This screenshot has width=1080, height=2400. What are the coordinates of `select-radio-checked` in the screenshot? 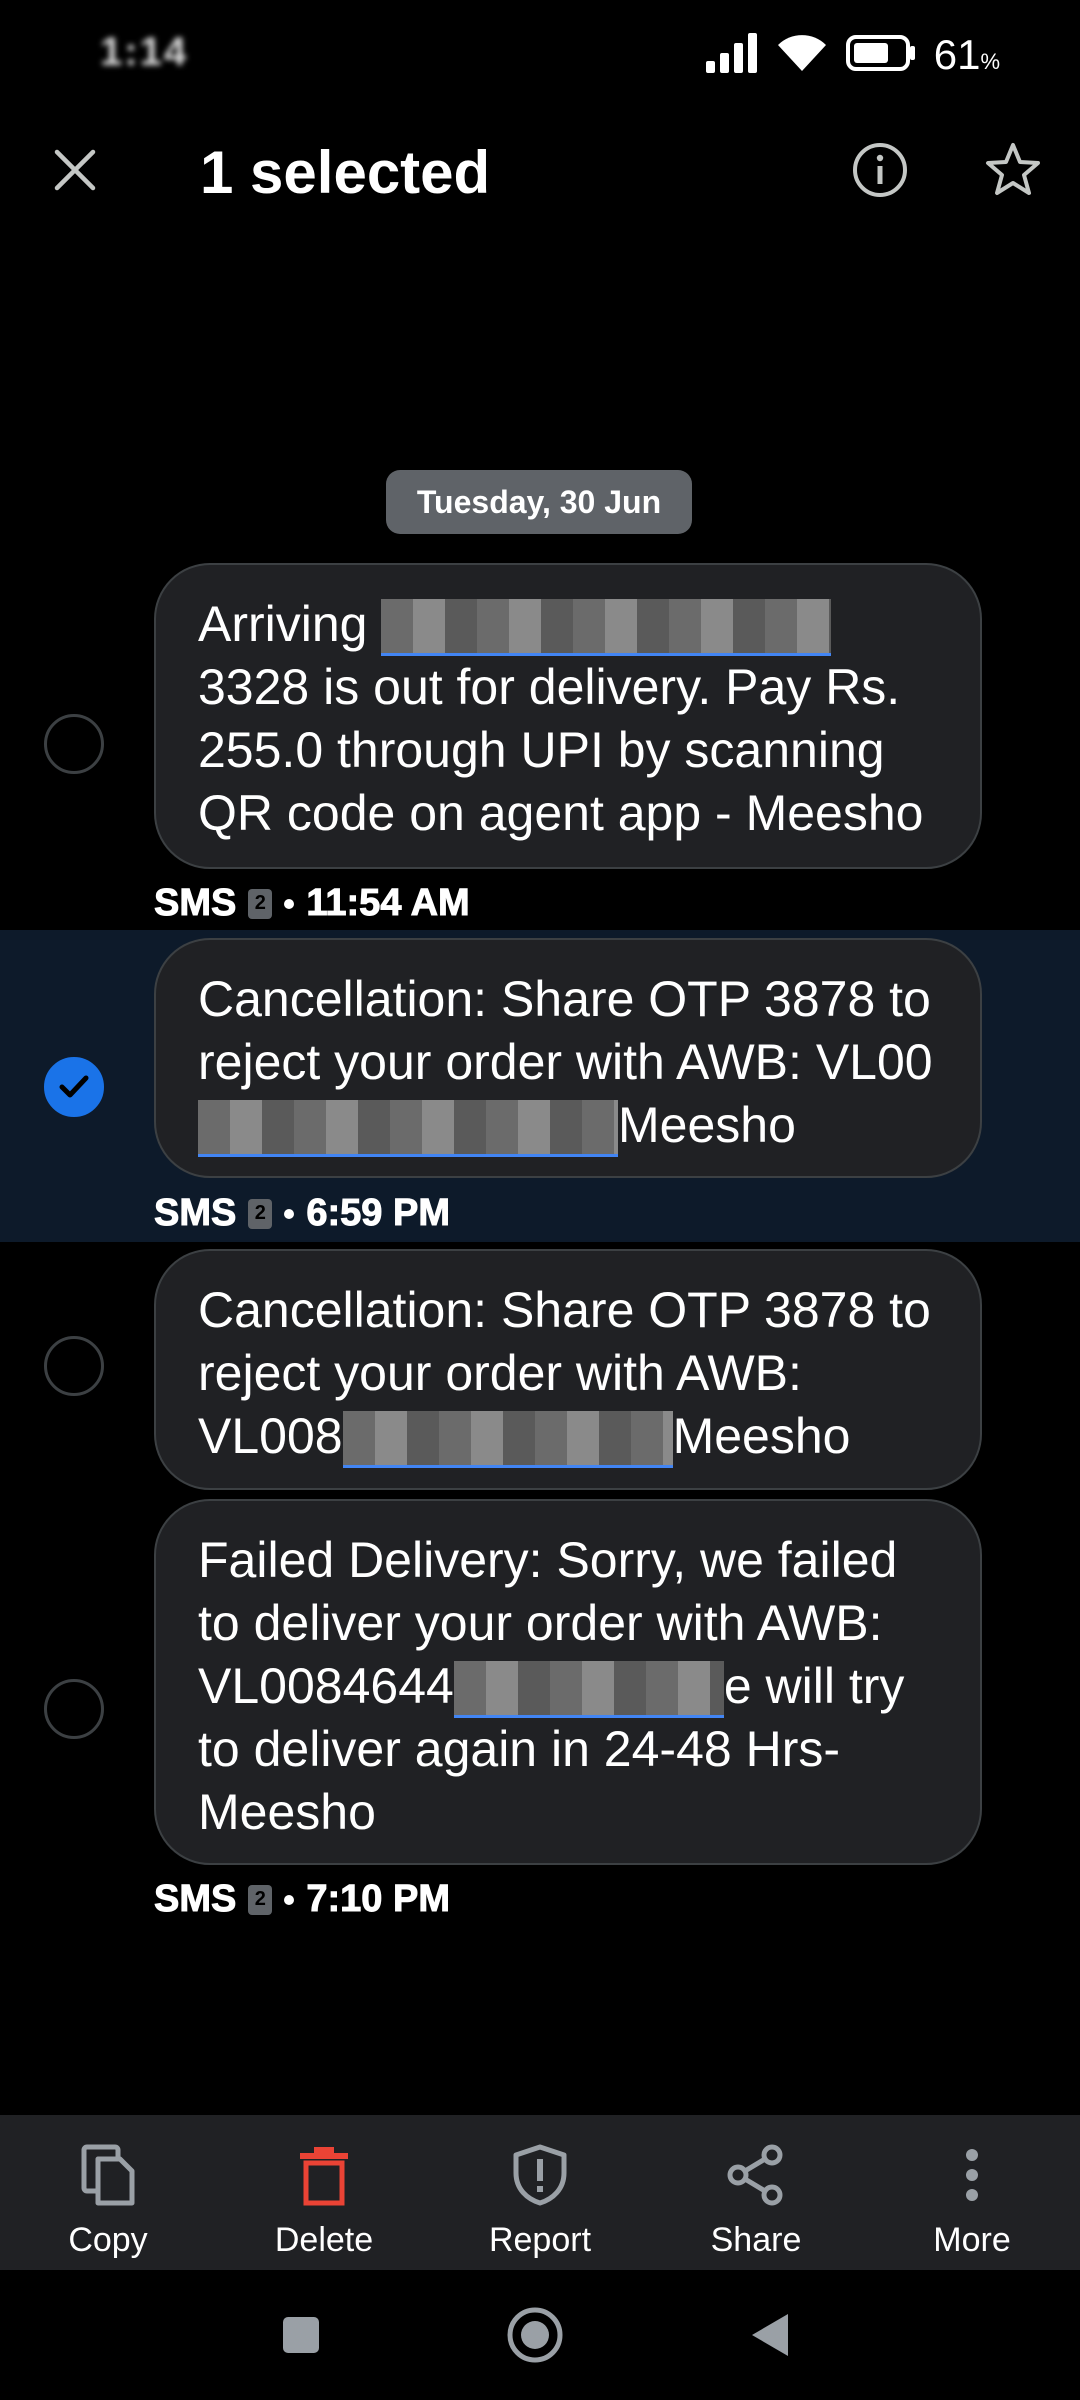 It's located at (74, 1087).